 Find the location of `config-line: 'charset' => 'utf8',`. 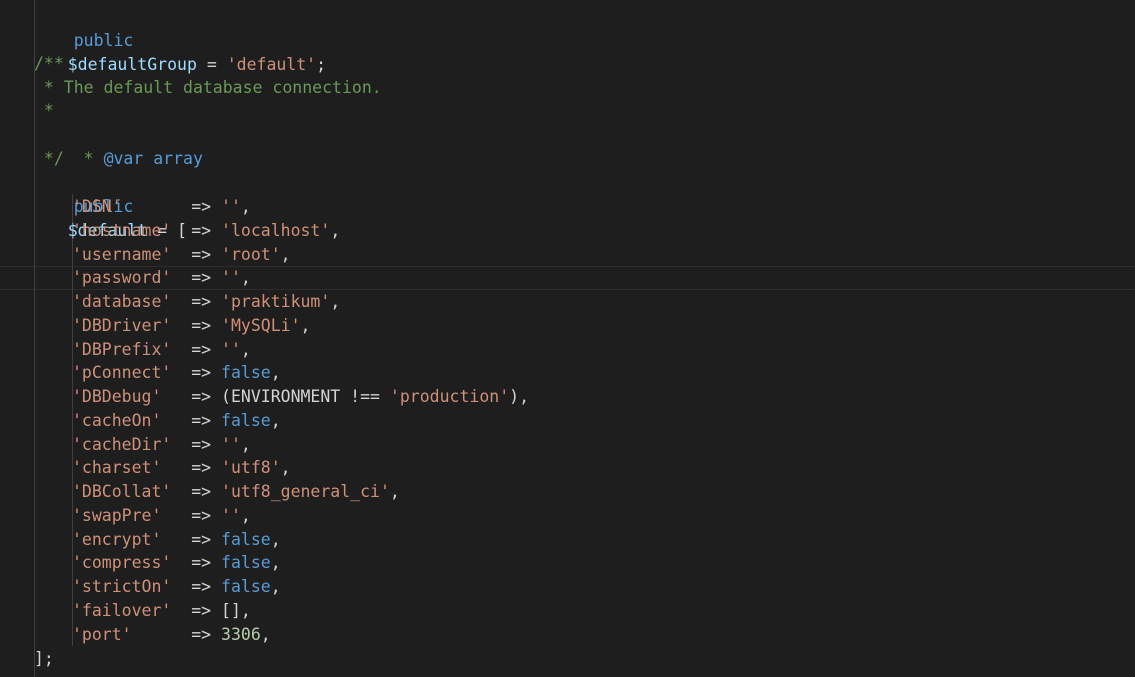

config-line: 'charset' => 'utf8', is located at coordinates (181, 468).